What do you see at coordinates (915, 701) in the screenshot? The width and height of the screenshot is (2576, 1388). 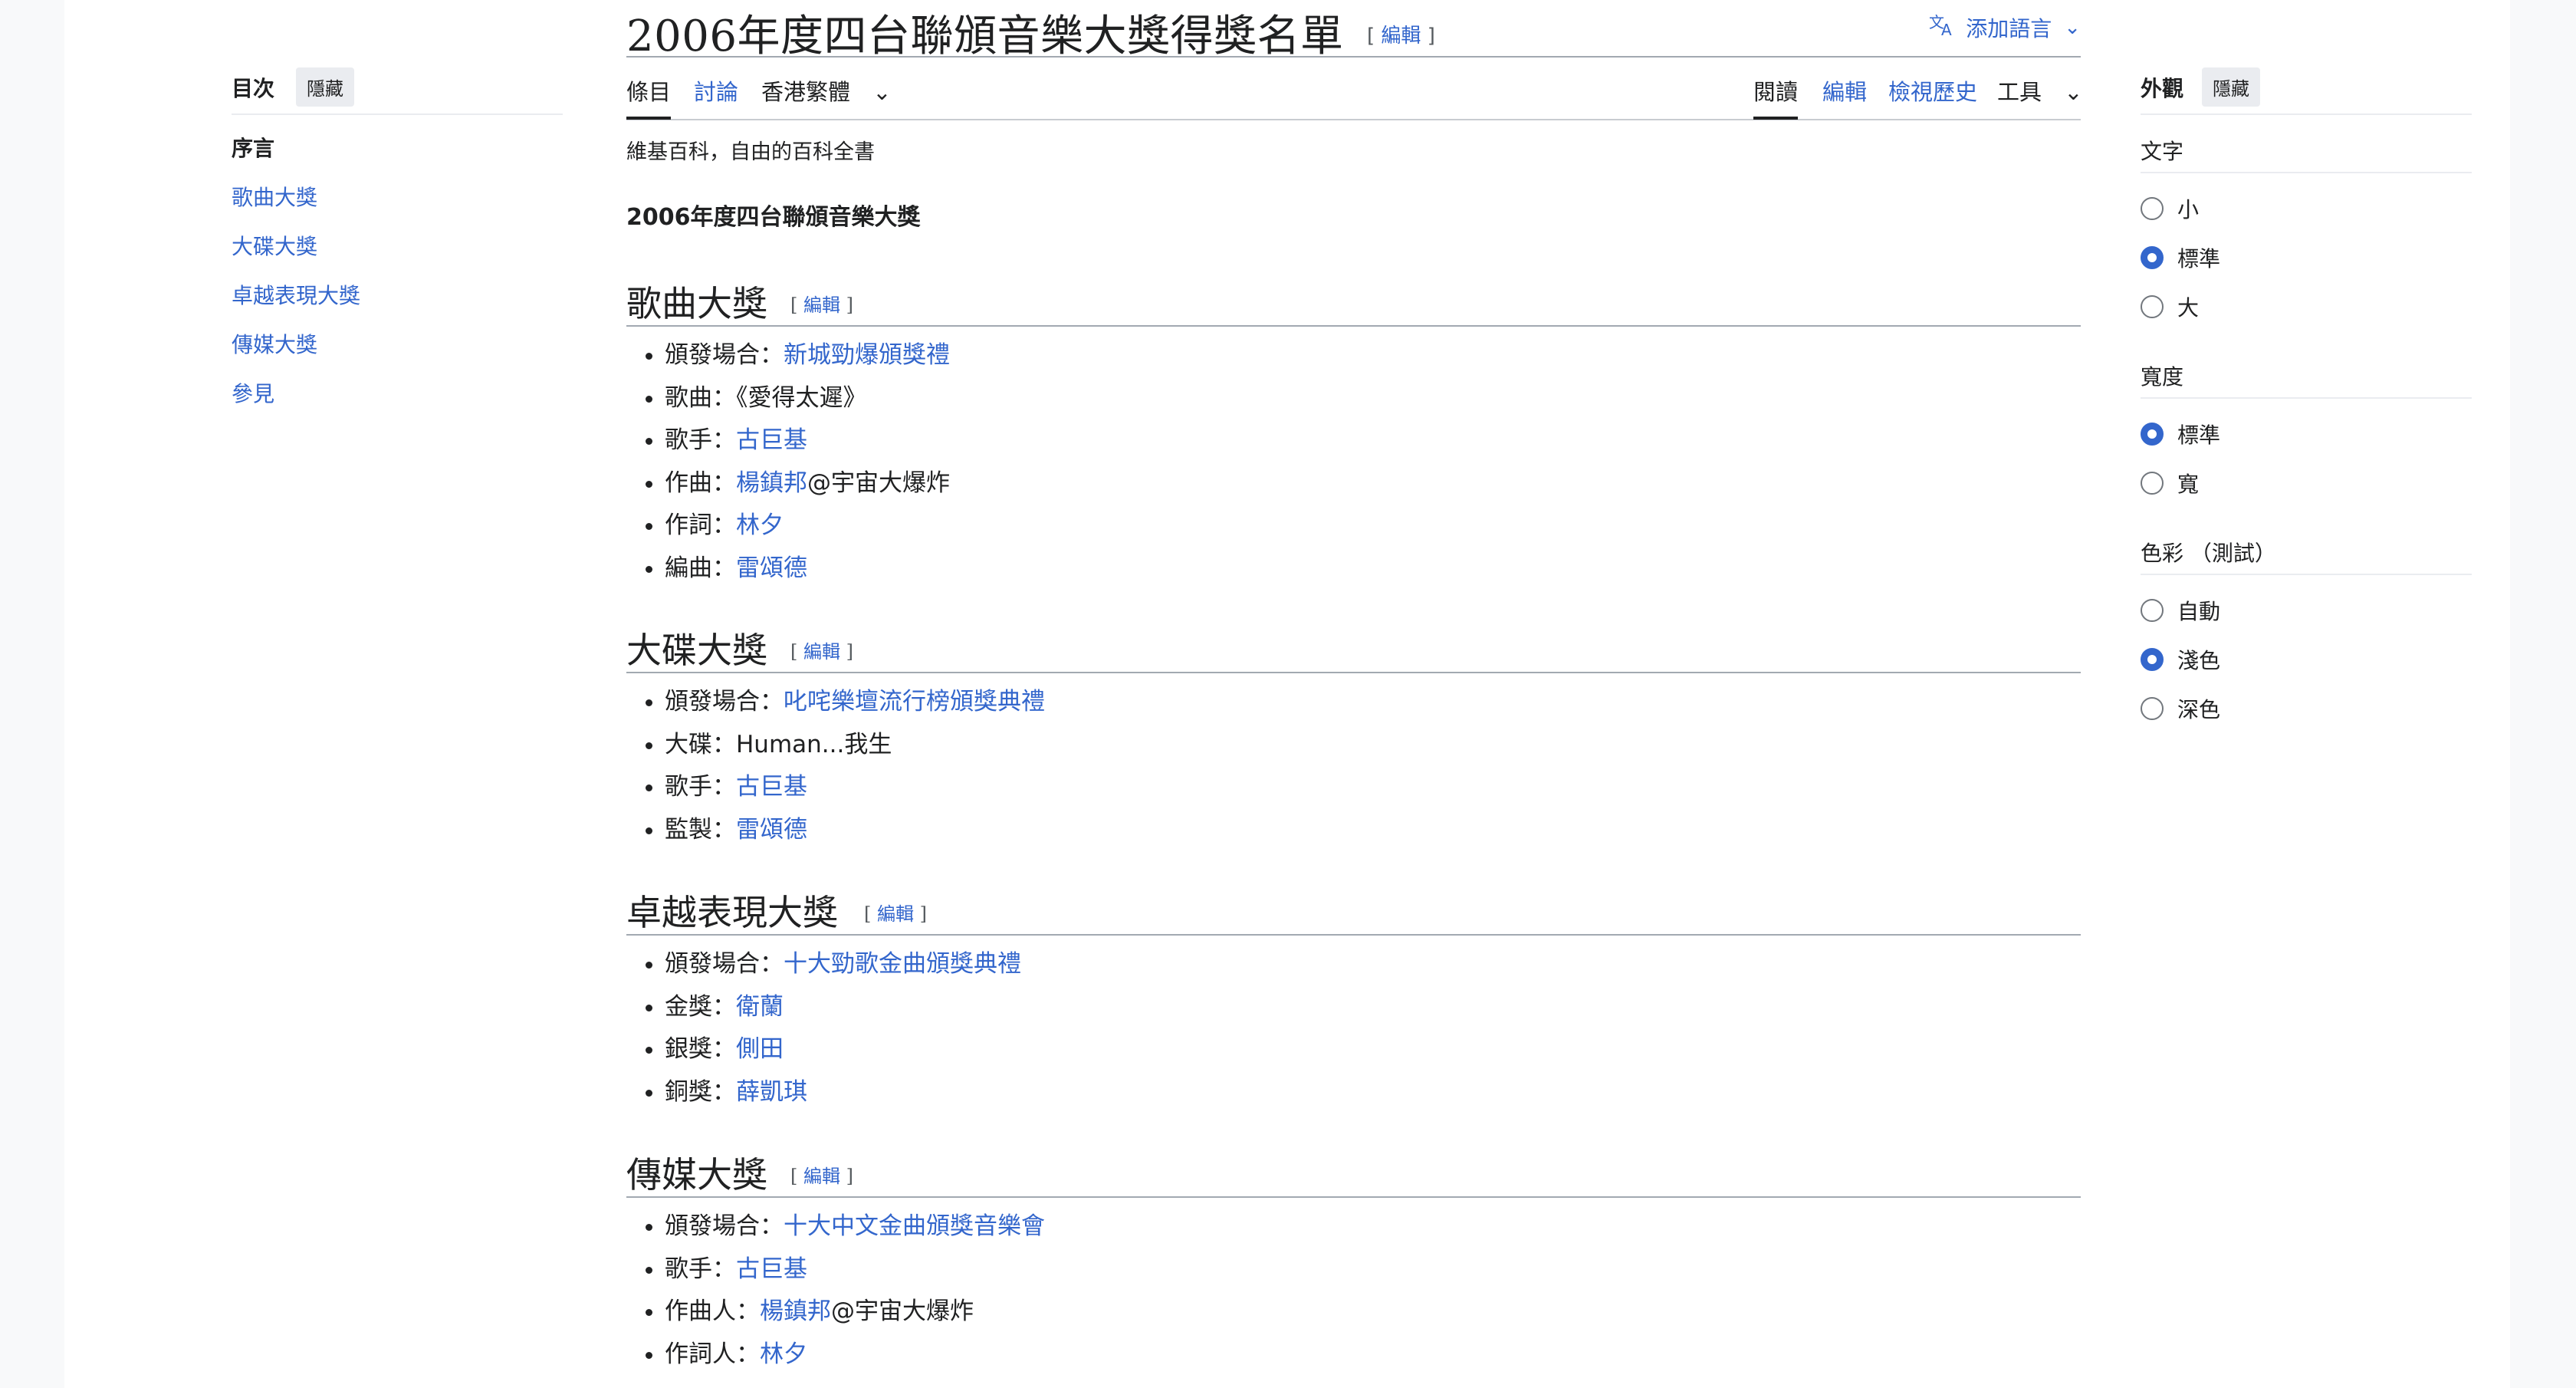 I see `link: 叱咤樂壇流行榜頒獎典禮` at bounding box center [915, 701].